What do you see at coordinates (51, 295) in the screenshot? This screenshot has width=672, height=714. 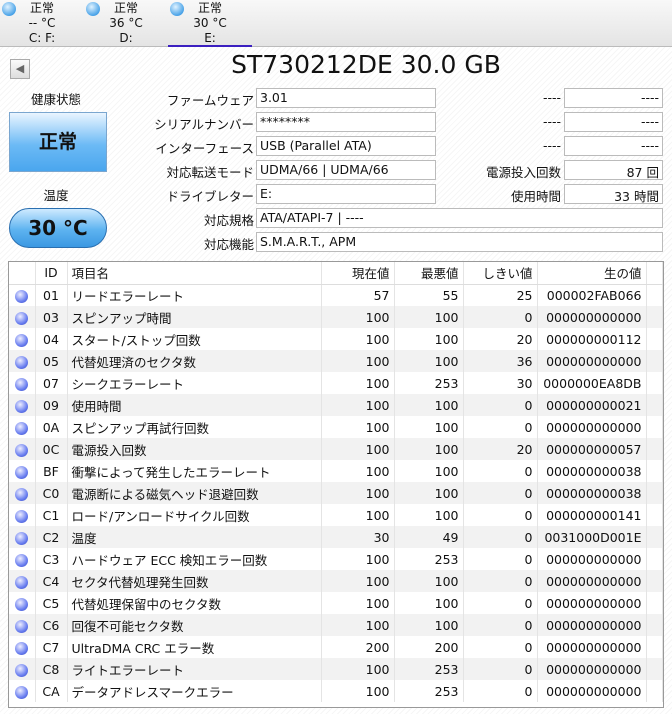 I see `attribute-id: 01` at bounding box center [51, 295].